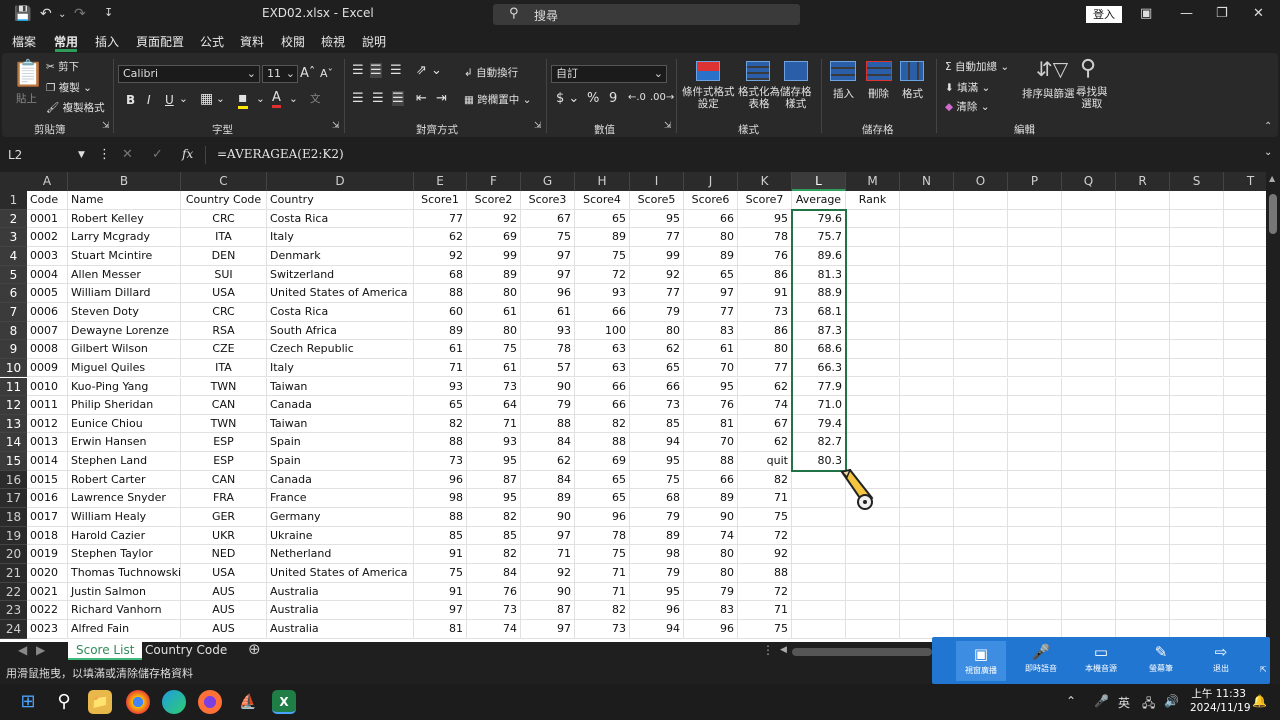 The height and width of the screenshot is (720, 1280). I want to click on row-header: 5, so click(13, 275).